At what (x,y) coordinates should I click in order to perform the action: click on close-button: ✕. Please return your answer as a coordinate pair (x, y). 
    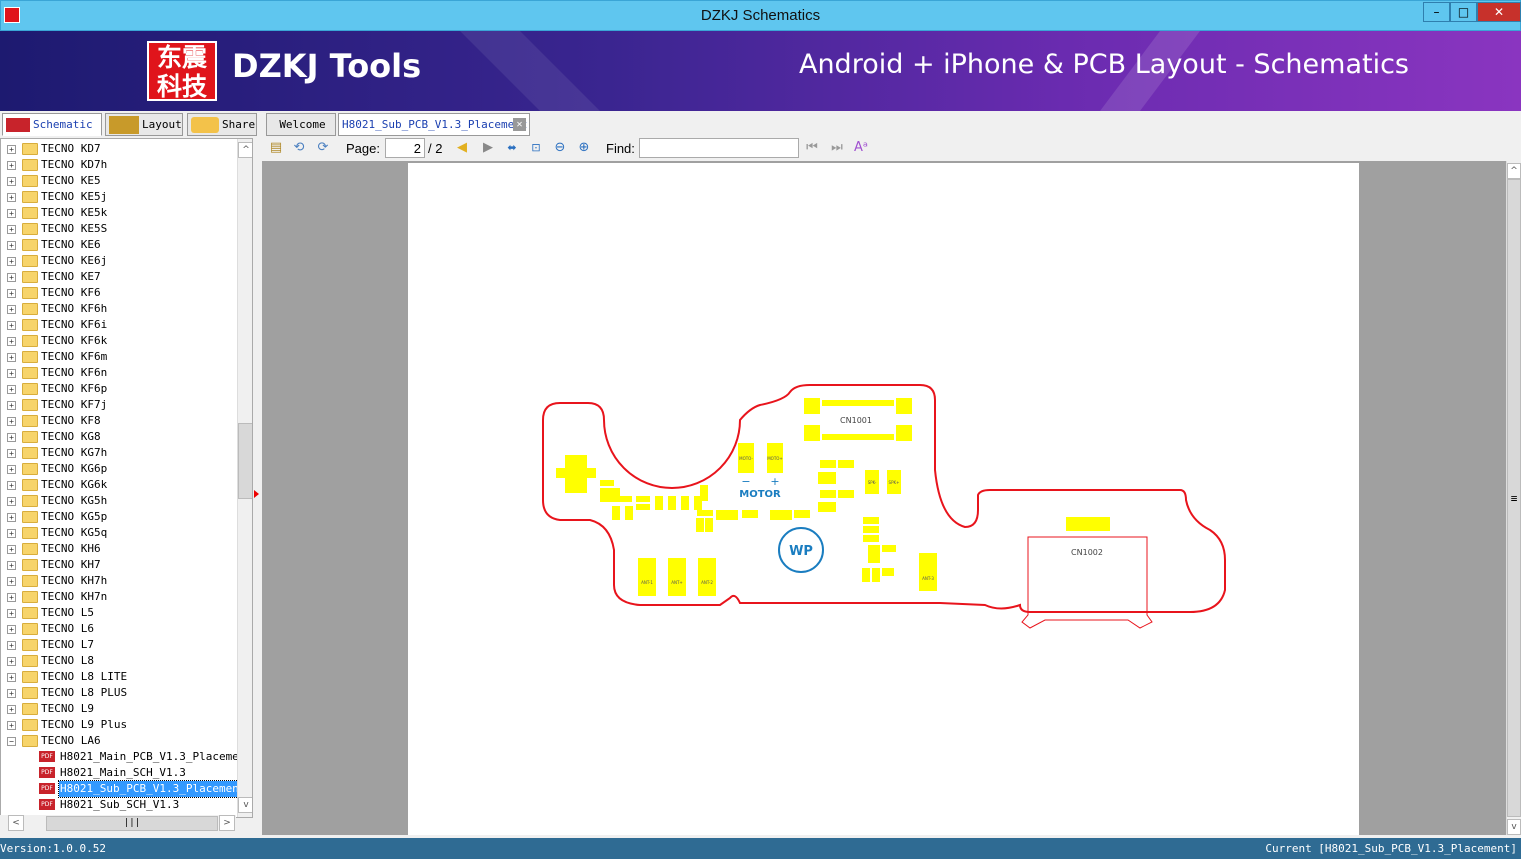
    Looking at the image, I should click on (1499, 12).